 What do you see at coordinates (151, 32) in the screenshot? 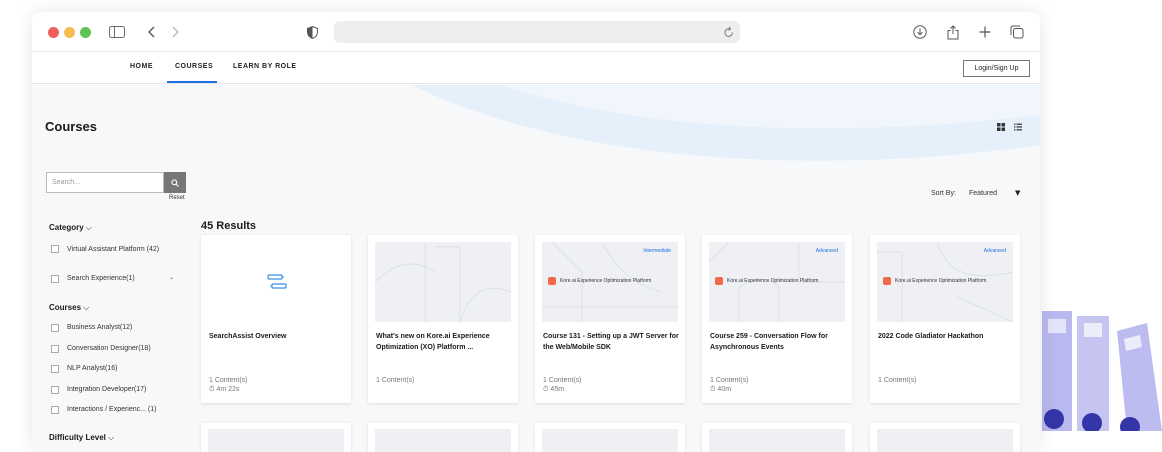
I see `back-icon` at bounding box center [151, 32].